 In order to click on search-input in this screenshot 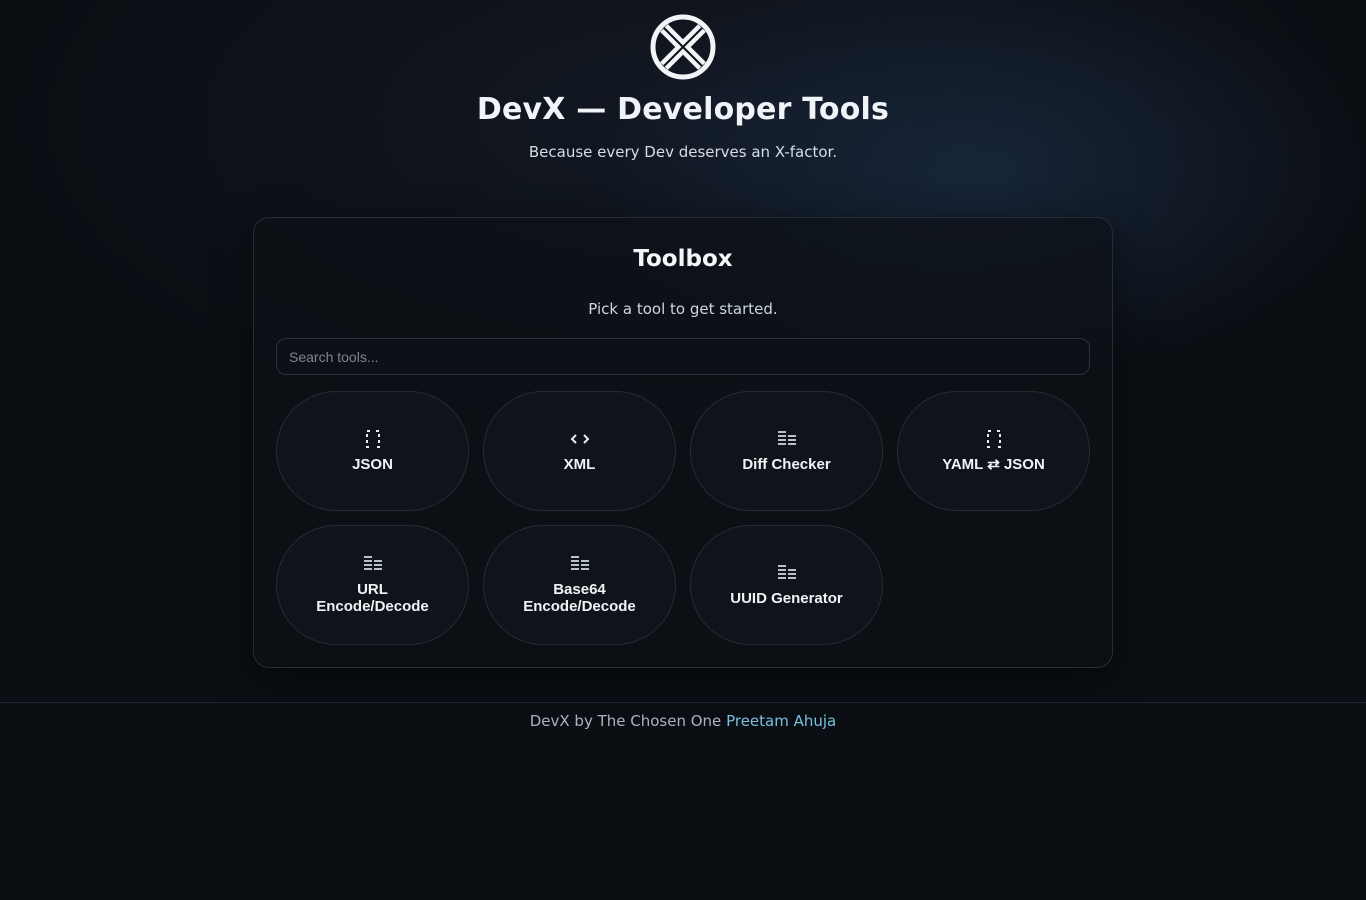, I will do `click(683, 356)`.